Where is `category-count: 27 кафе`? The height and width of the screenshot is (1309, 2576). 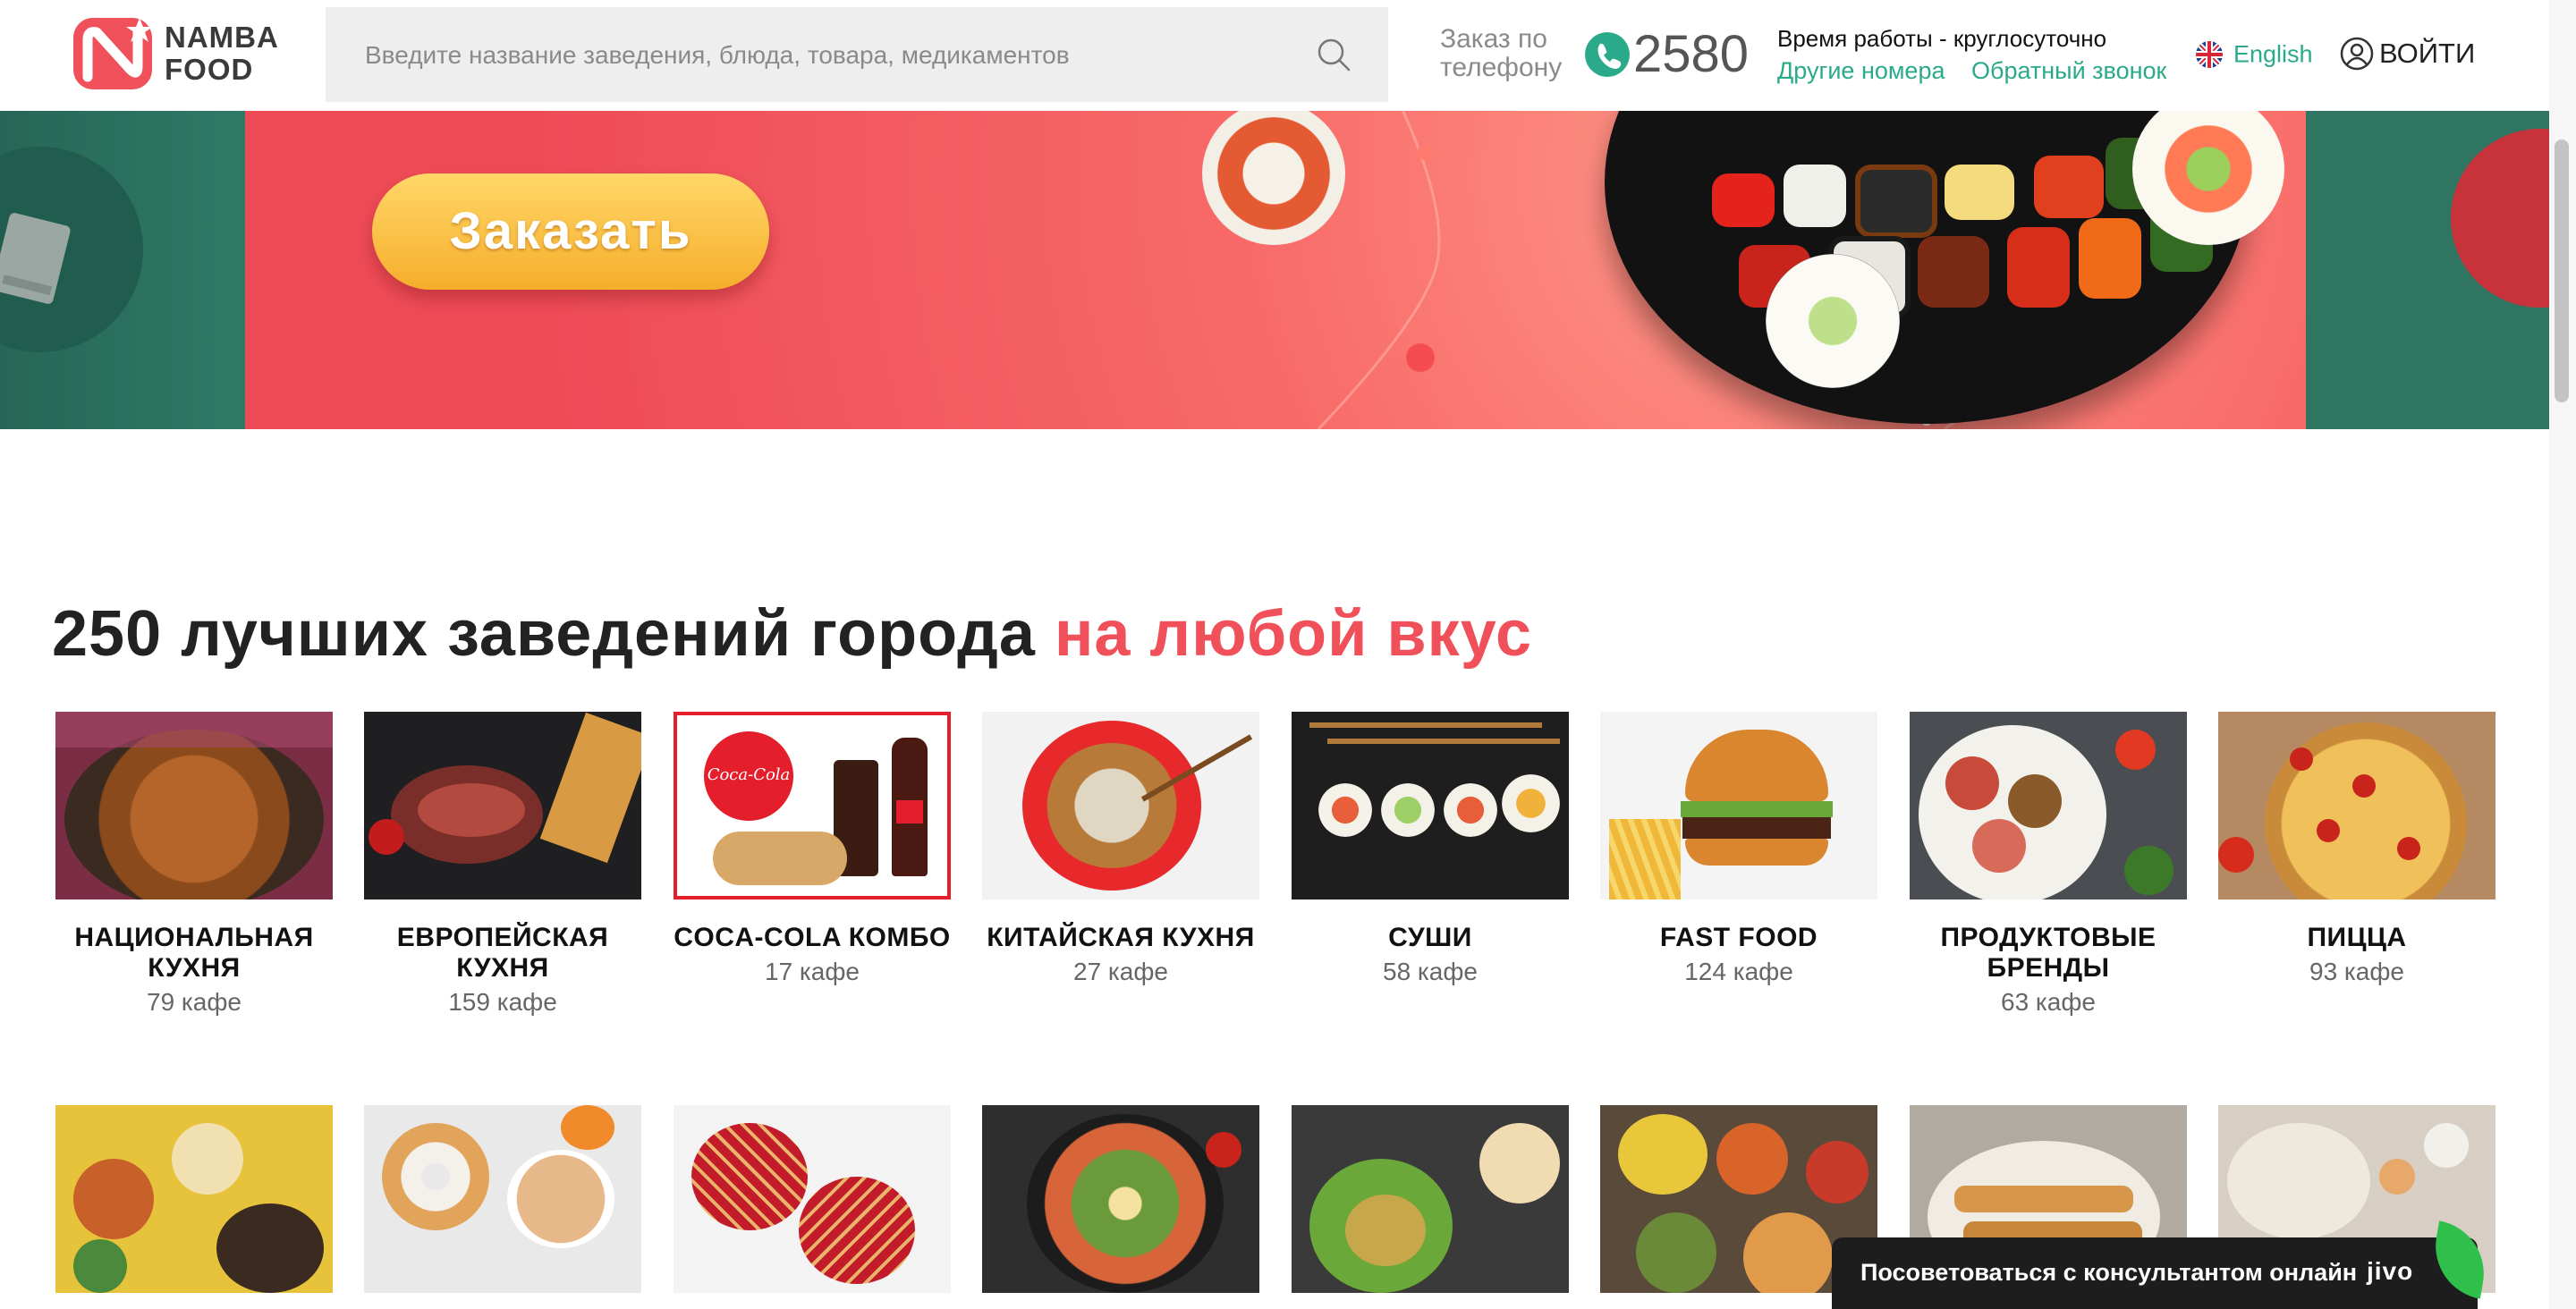
category-count: 27 кафе is located at coordinates (1120, 971).